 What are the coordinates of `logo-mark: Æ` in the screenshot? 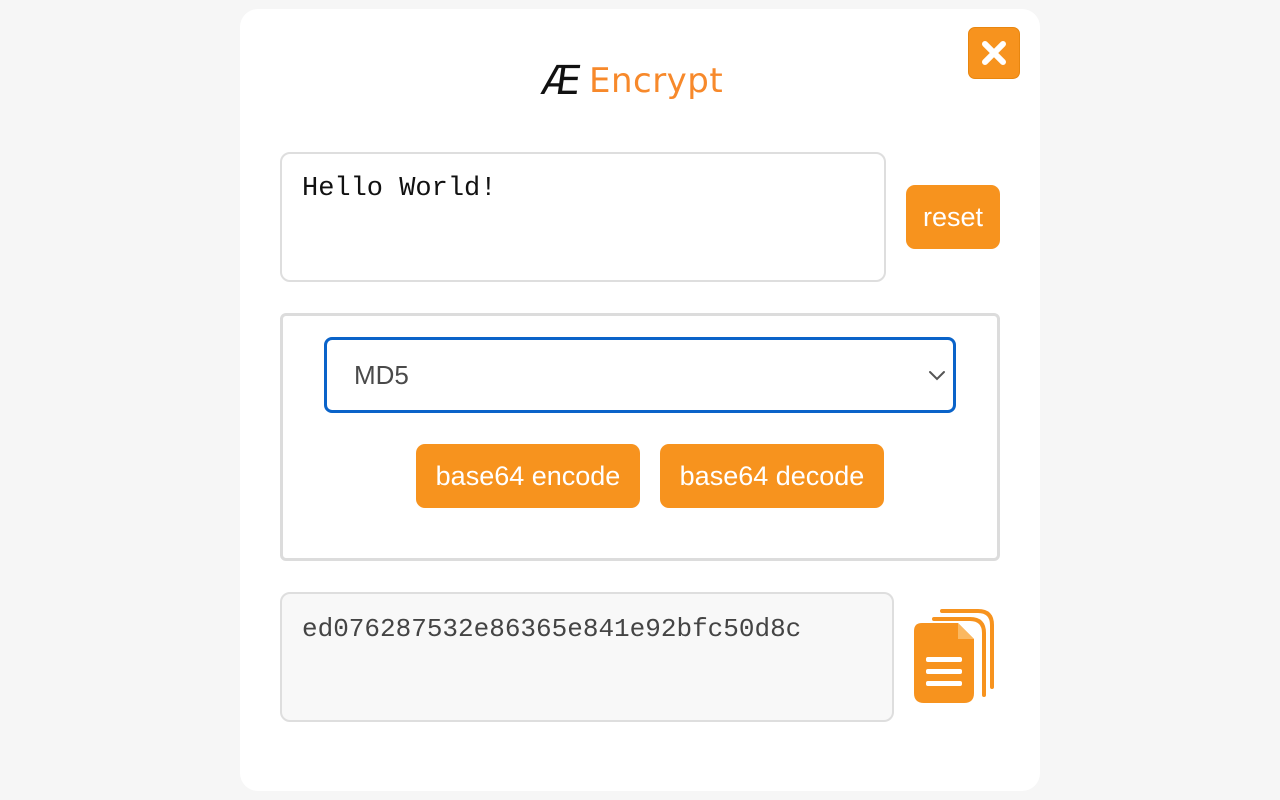 It's located at (560, 81).